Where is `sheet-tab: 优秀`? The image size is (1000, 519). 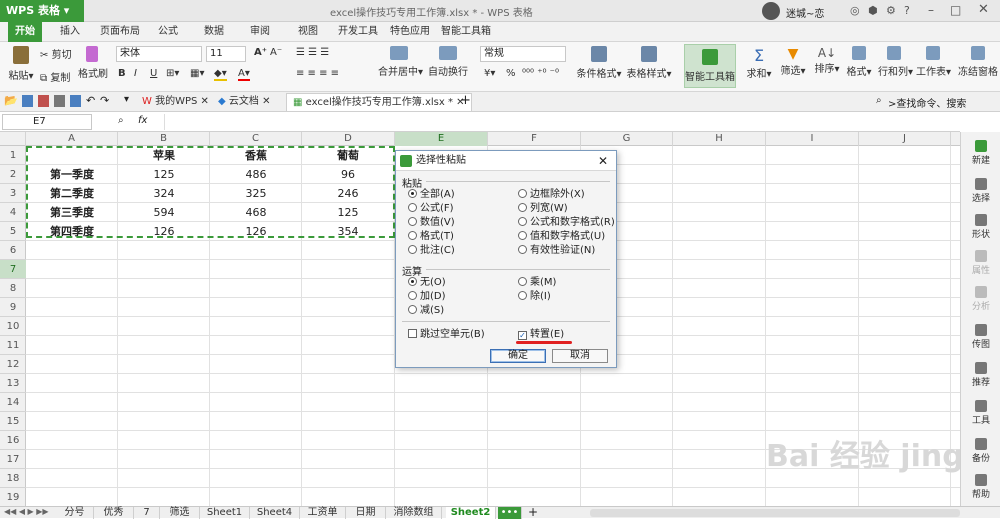 sheet-tab: 优秀 is located at coordinates (114, 513).